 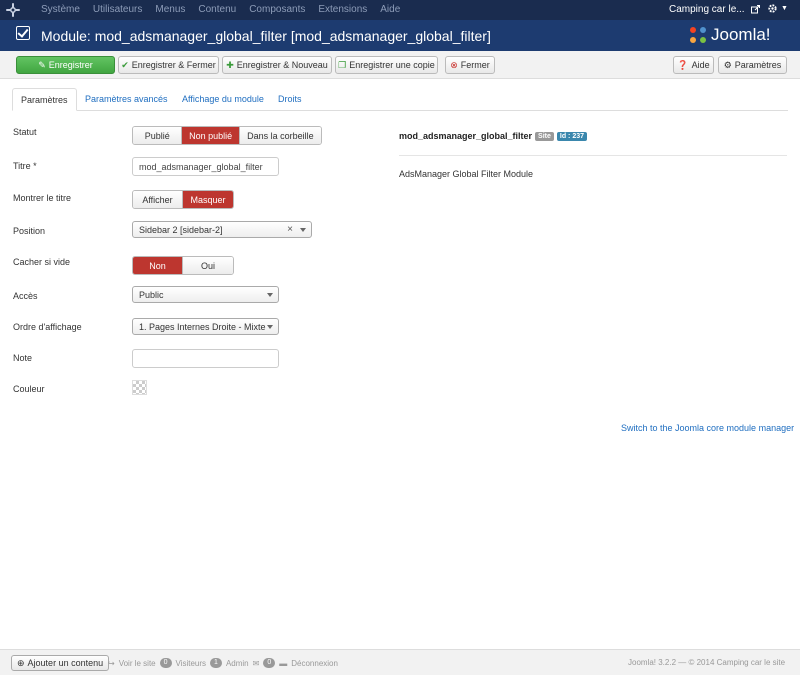 What do you see at coordinates (216, 663) in the screenshot?
I see `admin-count: 1` at bounding box center [216, 663].